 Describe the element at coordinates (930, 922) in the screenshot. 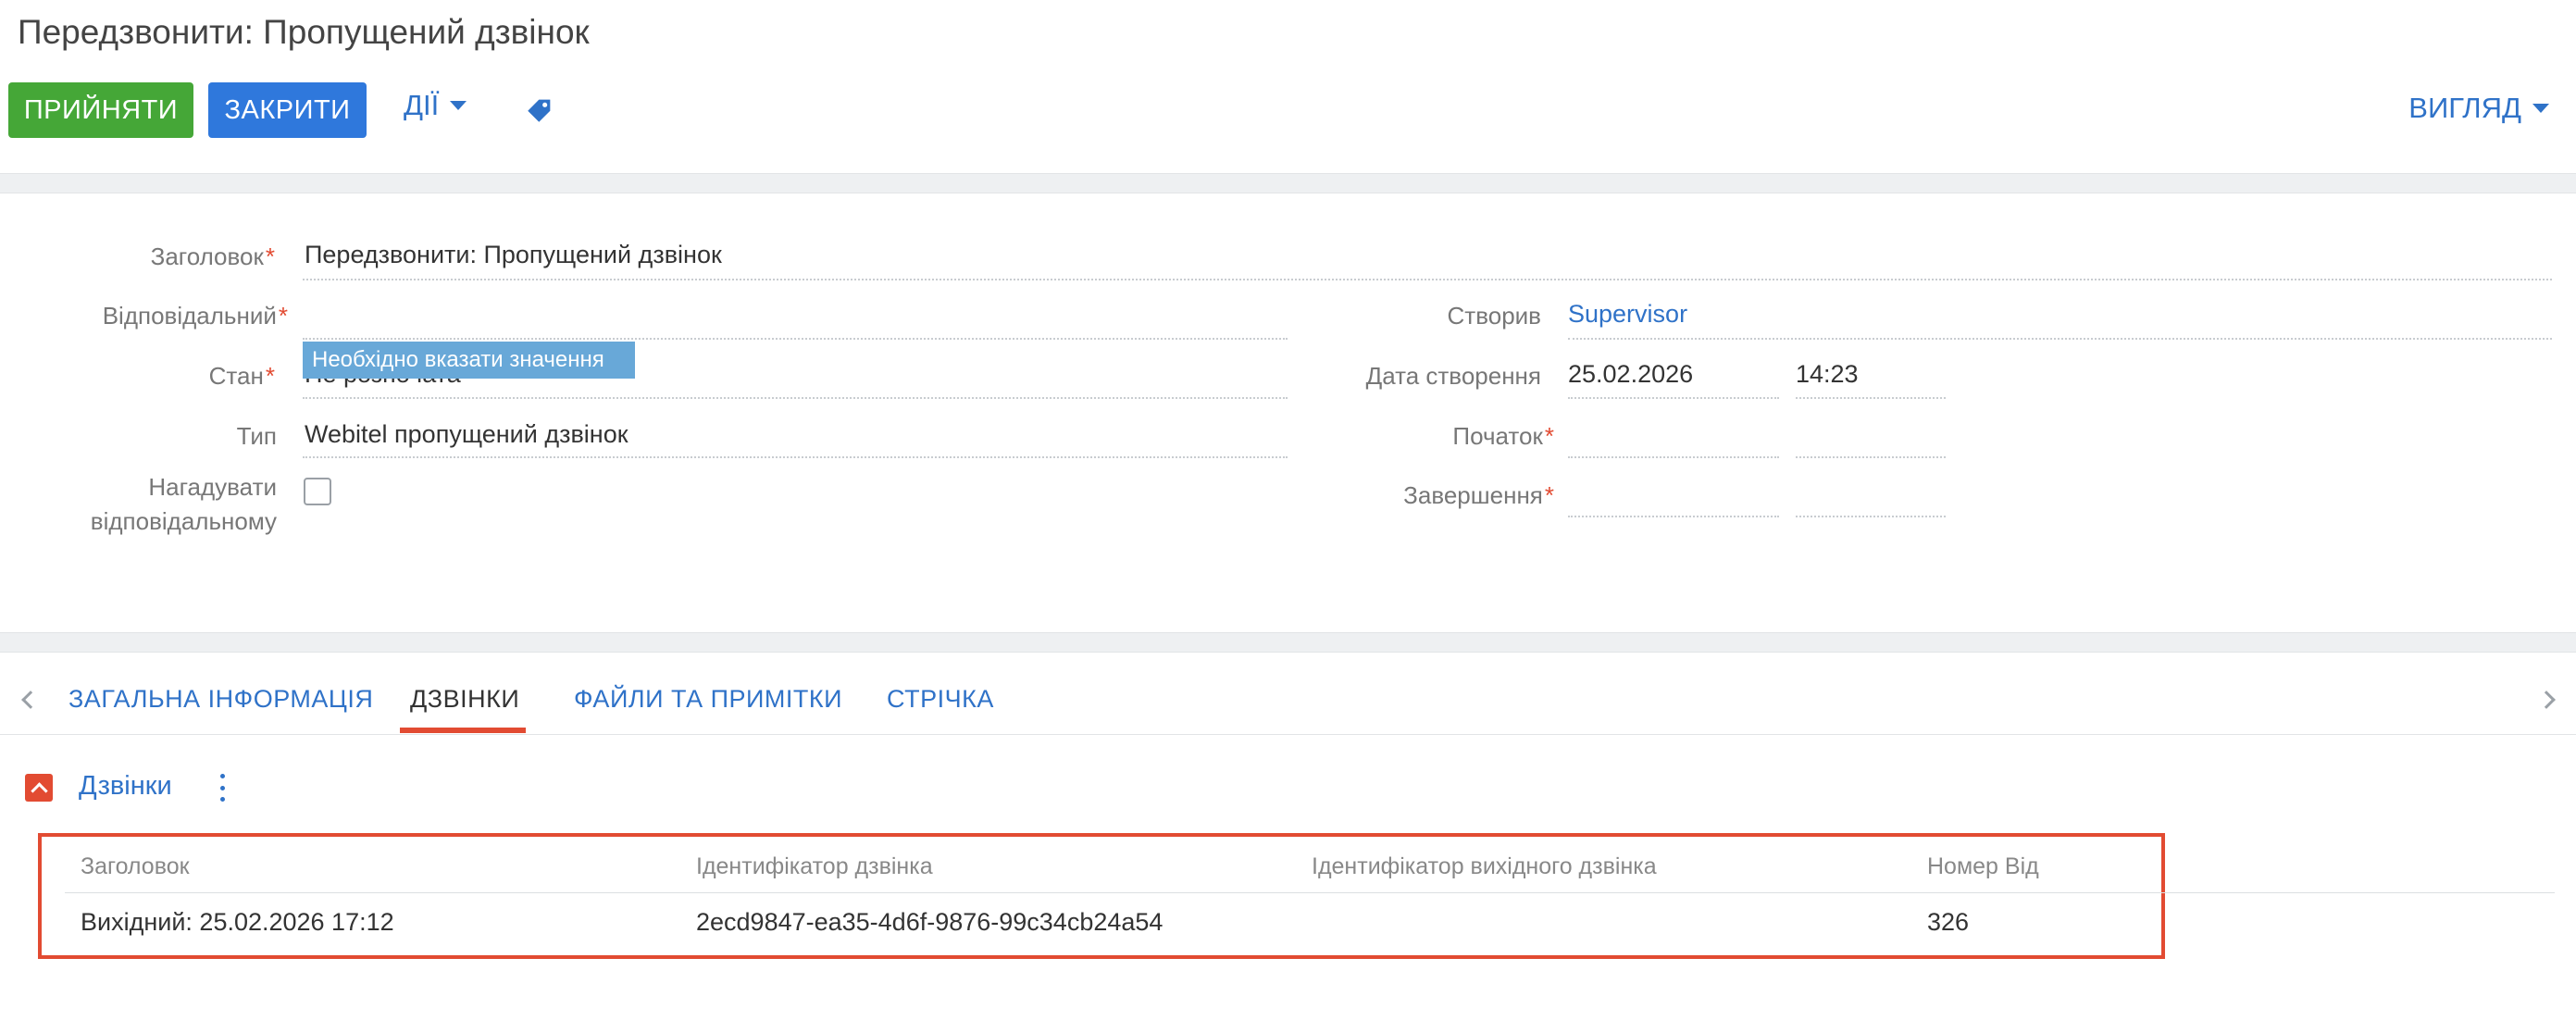

I see `call-id-cell: 2ecd9847-ea35-4d6f-9876-99c34cb24a54` at that location.